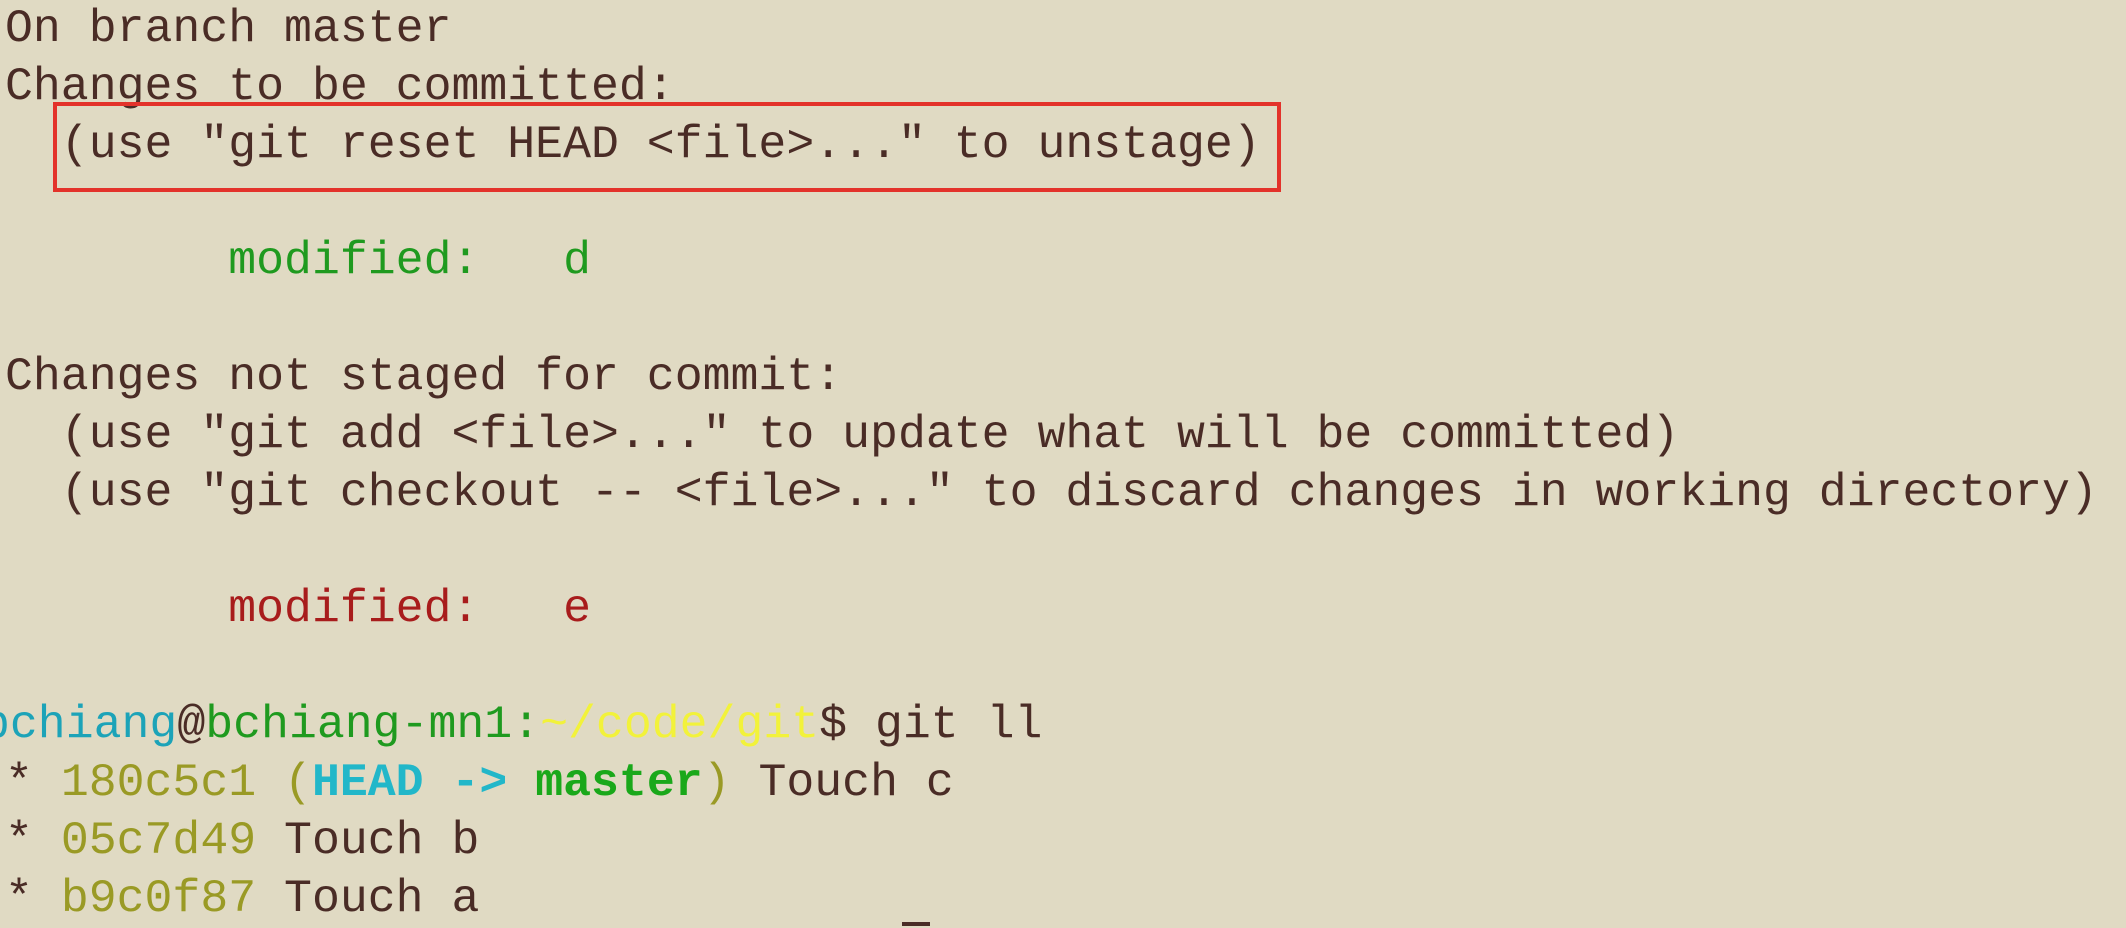  I want to click on text-cursor, so click(916, 924).